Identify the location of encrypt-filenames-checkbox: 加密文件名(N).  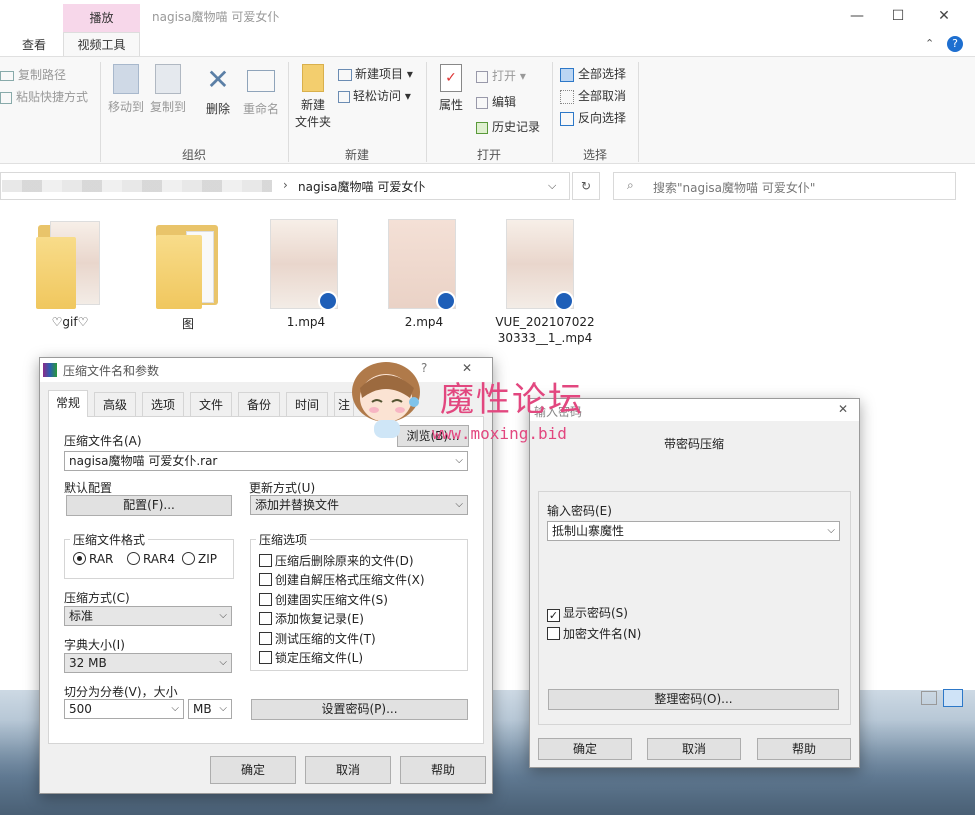
(594, 633).